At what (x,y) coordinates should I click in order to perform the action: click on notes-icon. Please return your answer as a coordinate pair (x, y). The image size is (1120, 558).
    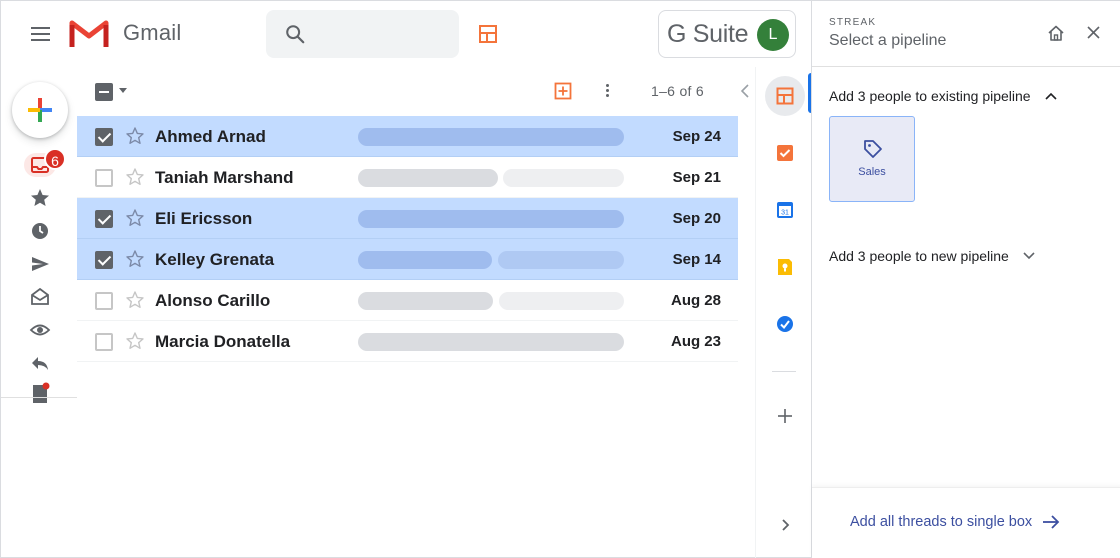
    Looking at the image, I should click on (40, 393).